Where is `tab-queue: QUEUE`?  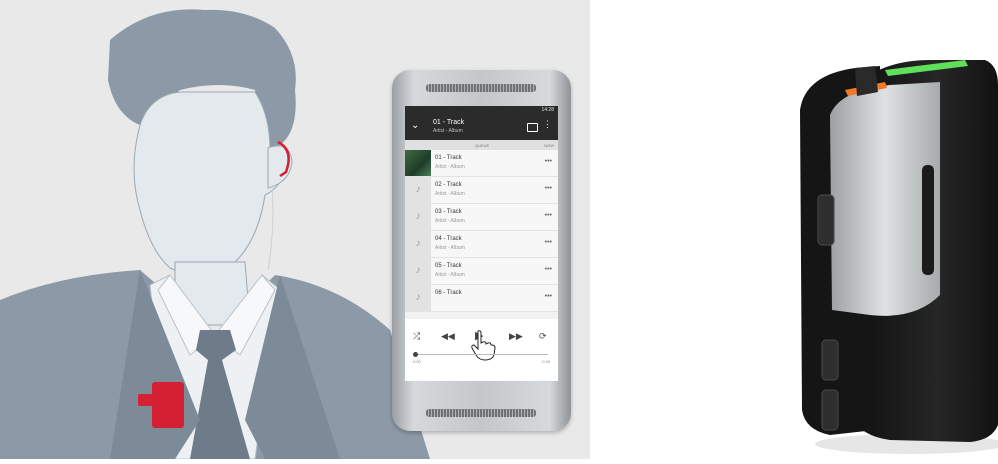 tab-queue: QUEUE is located at coordinates (482, 145).